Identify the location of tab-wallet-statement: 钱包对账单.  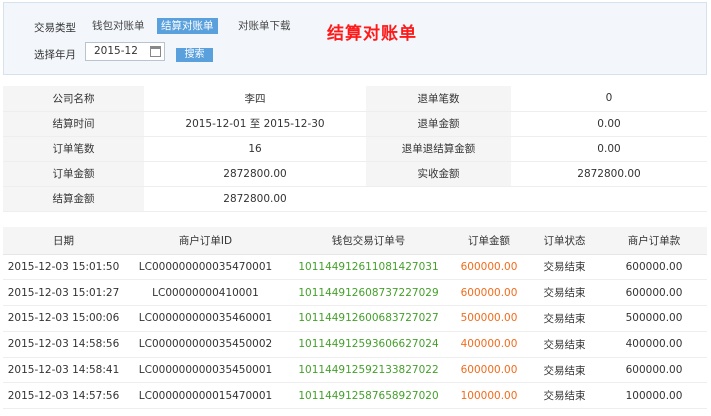
(118, 26).